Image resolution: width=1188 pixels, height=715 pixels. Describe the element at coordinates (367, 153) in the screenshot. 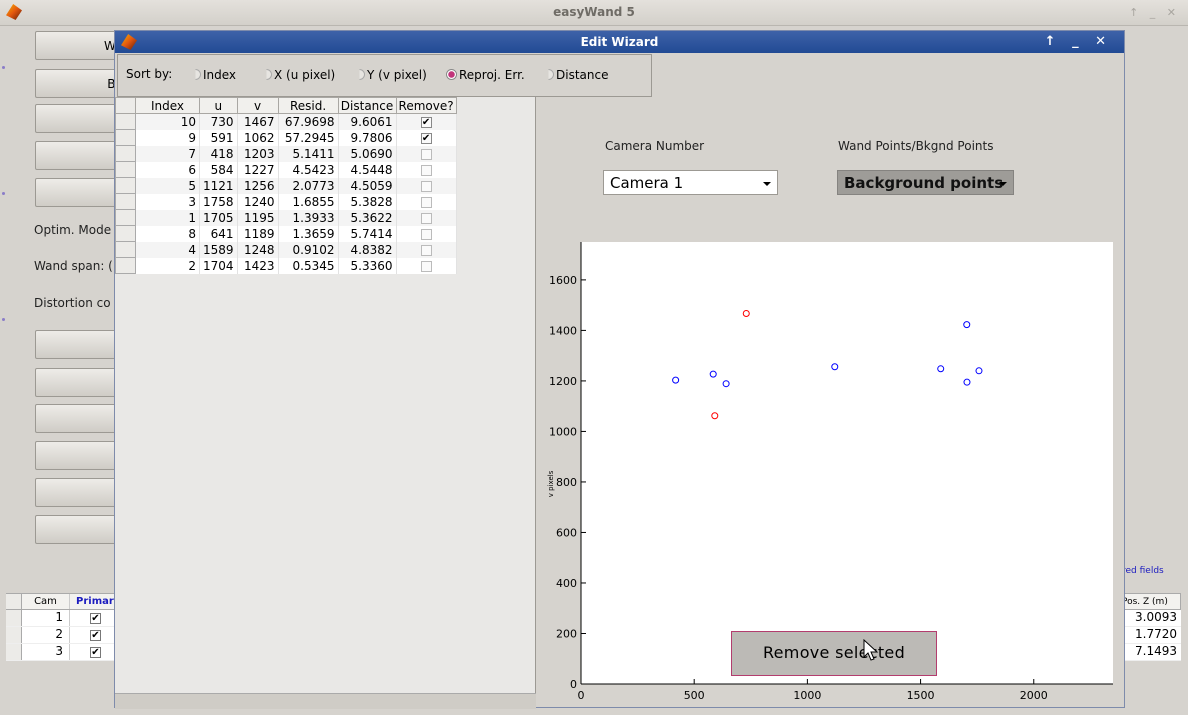

I see `distance-cell: 5.0690` at that location.